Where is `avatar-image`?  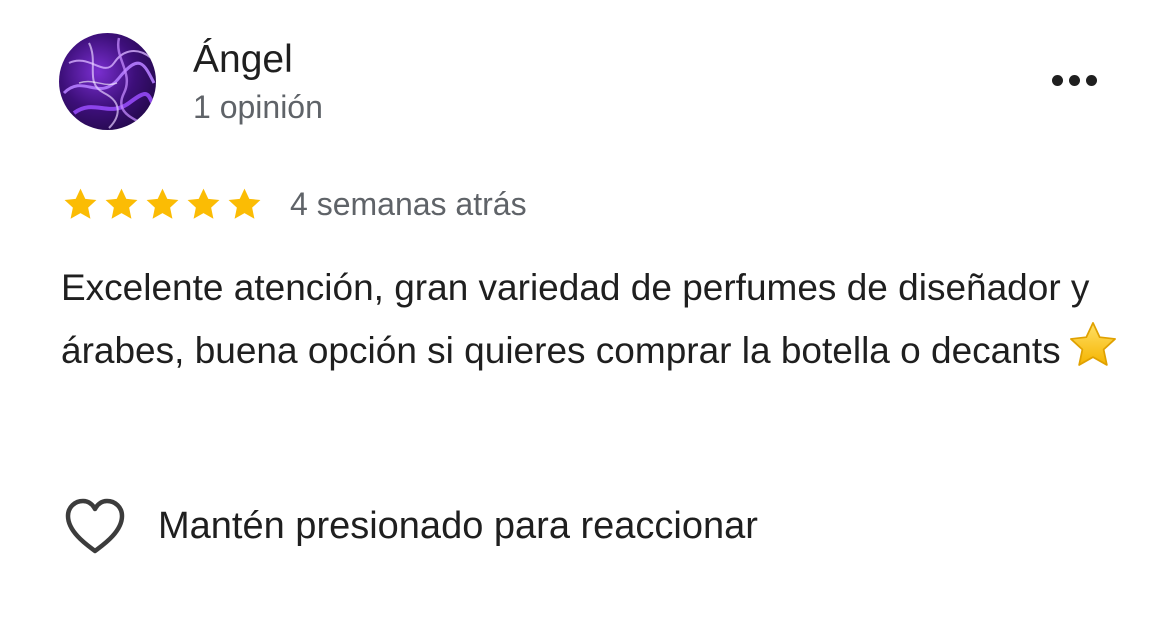
avatar-image is located at coordinates (109, 83).